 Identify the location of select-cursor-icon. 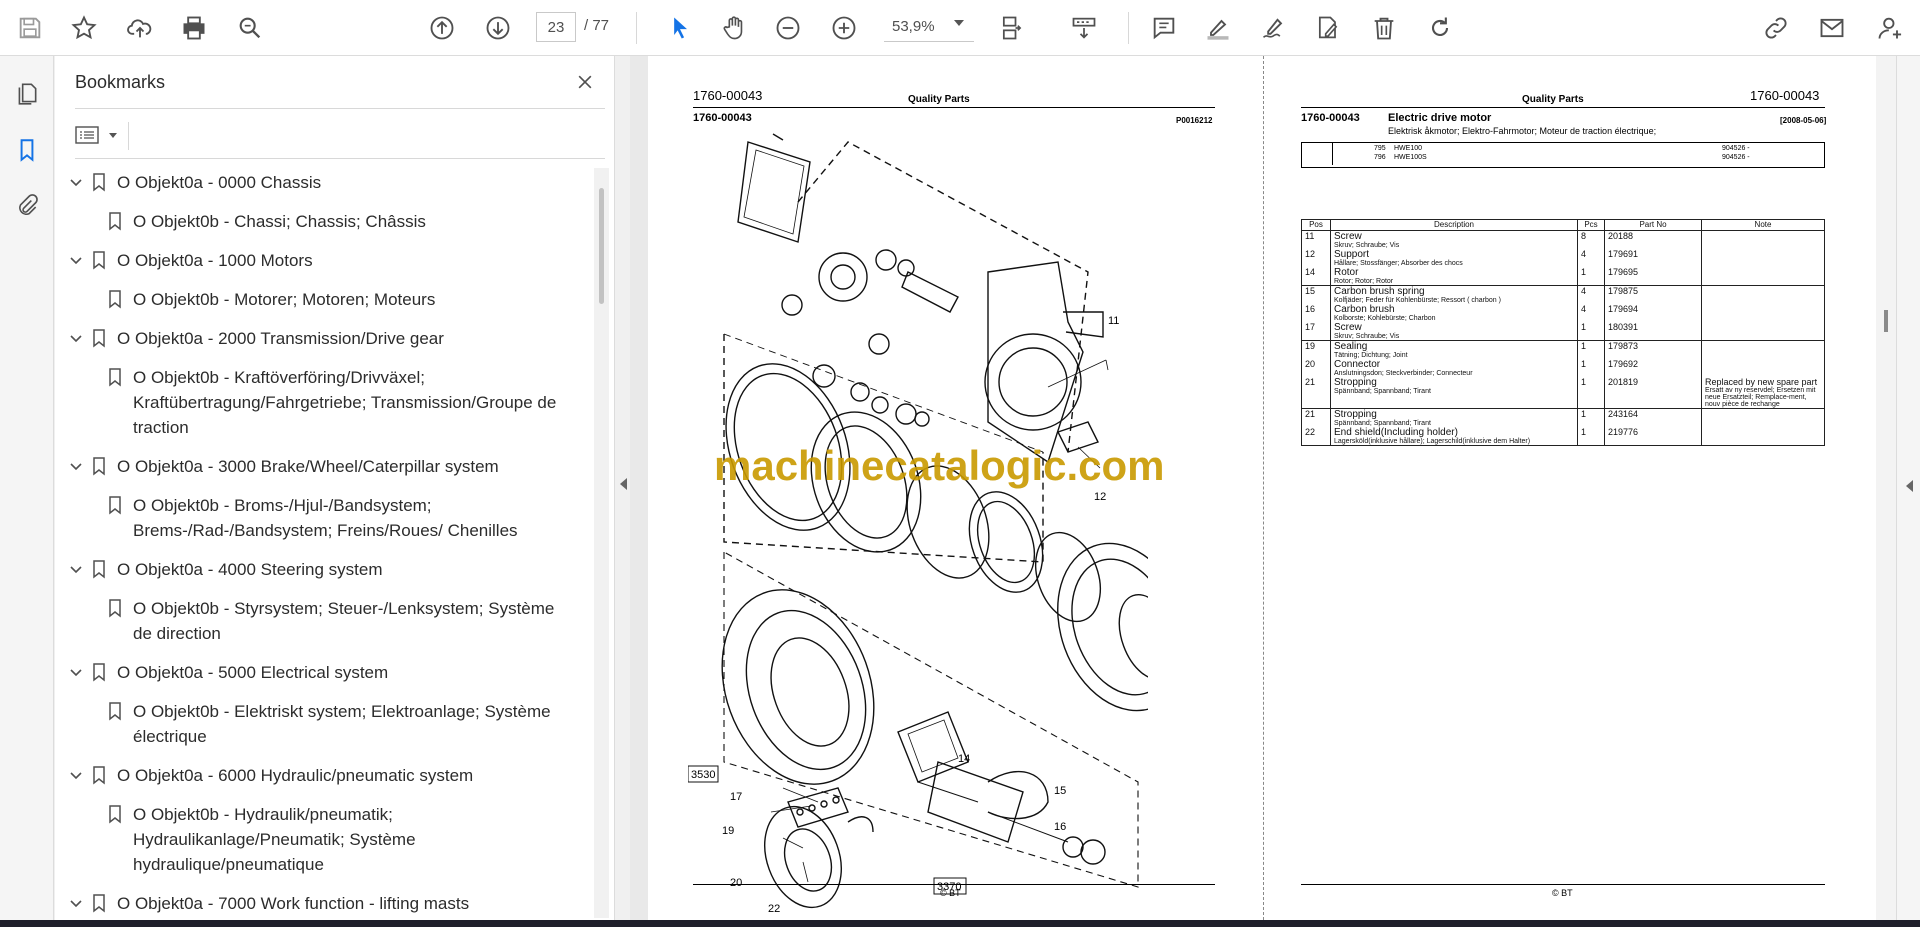
(680, 28).